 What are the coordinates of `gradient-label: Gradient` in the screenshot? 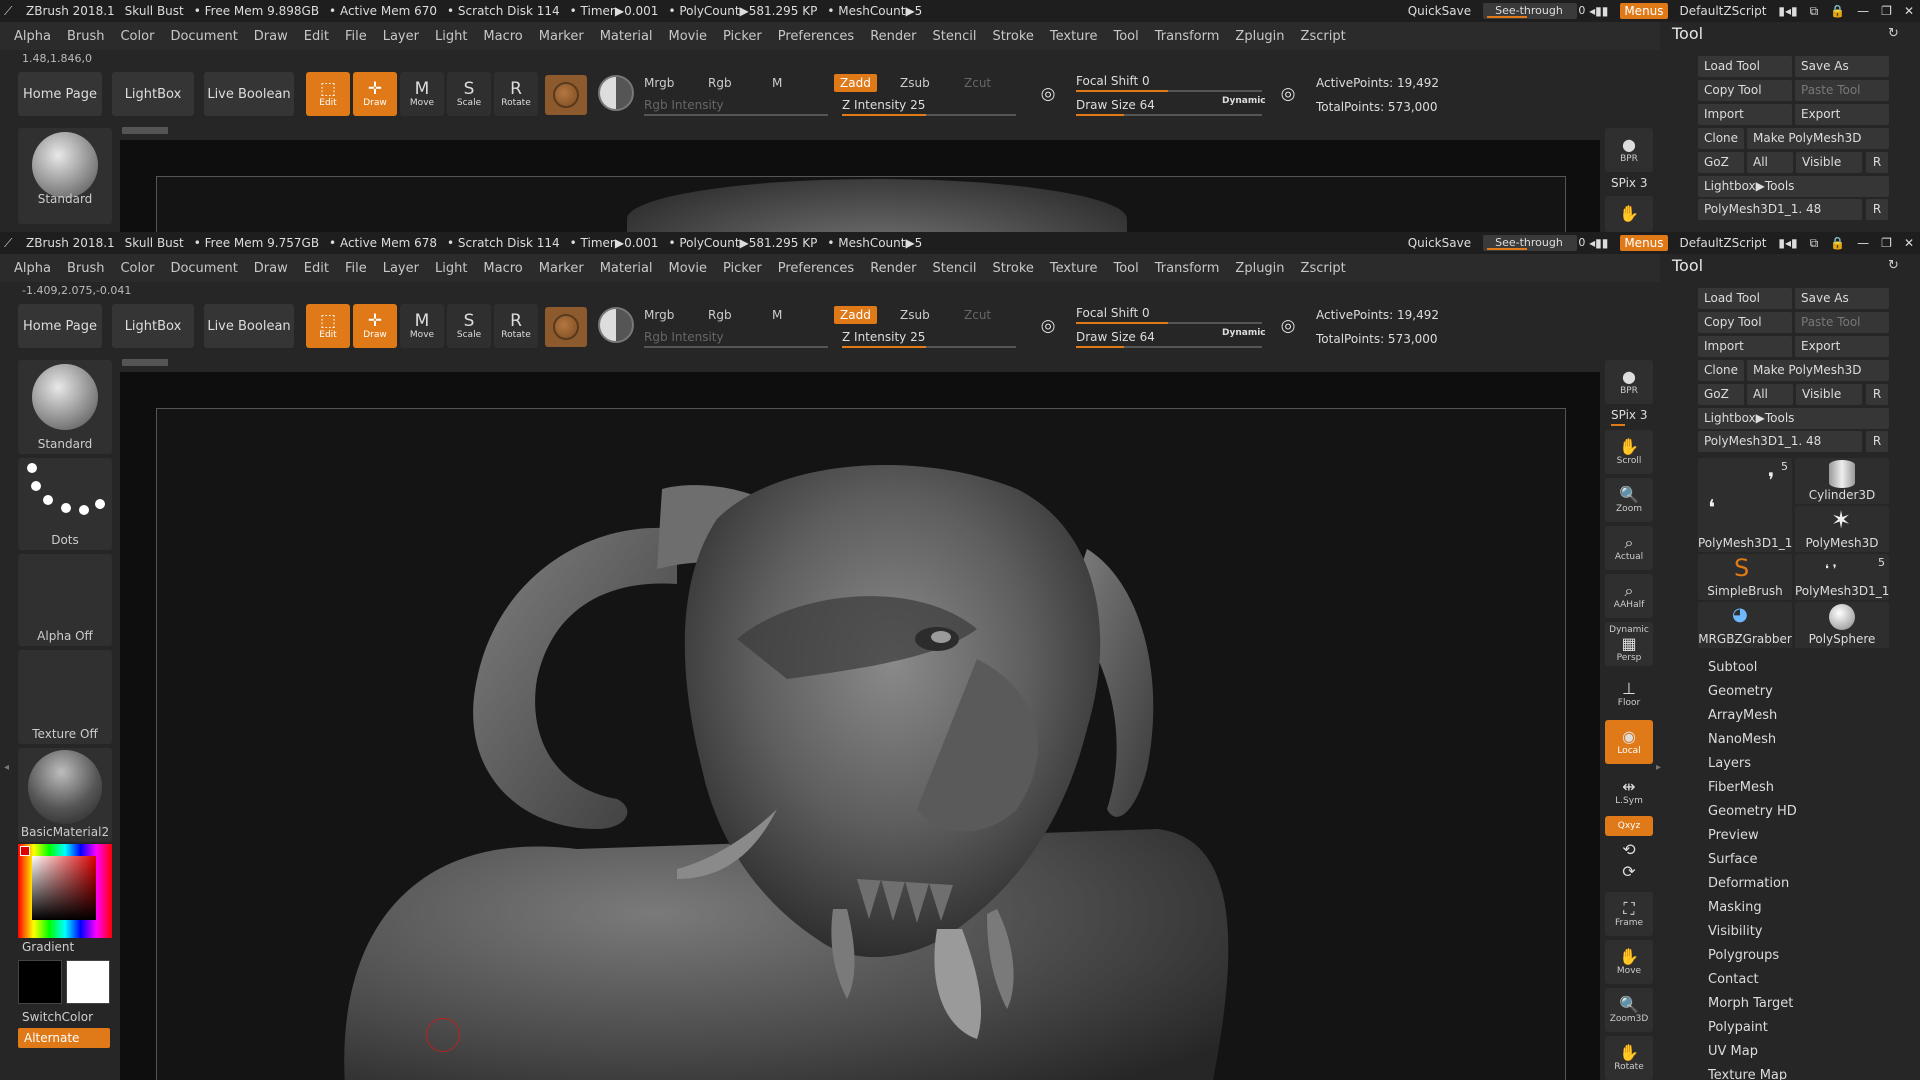 It's located at (48, 947).